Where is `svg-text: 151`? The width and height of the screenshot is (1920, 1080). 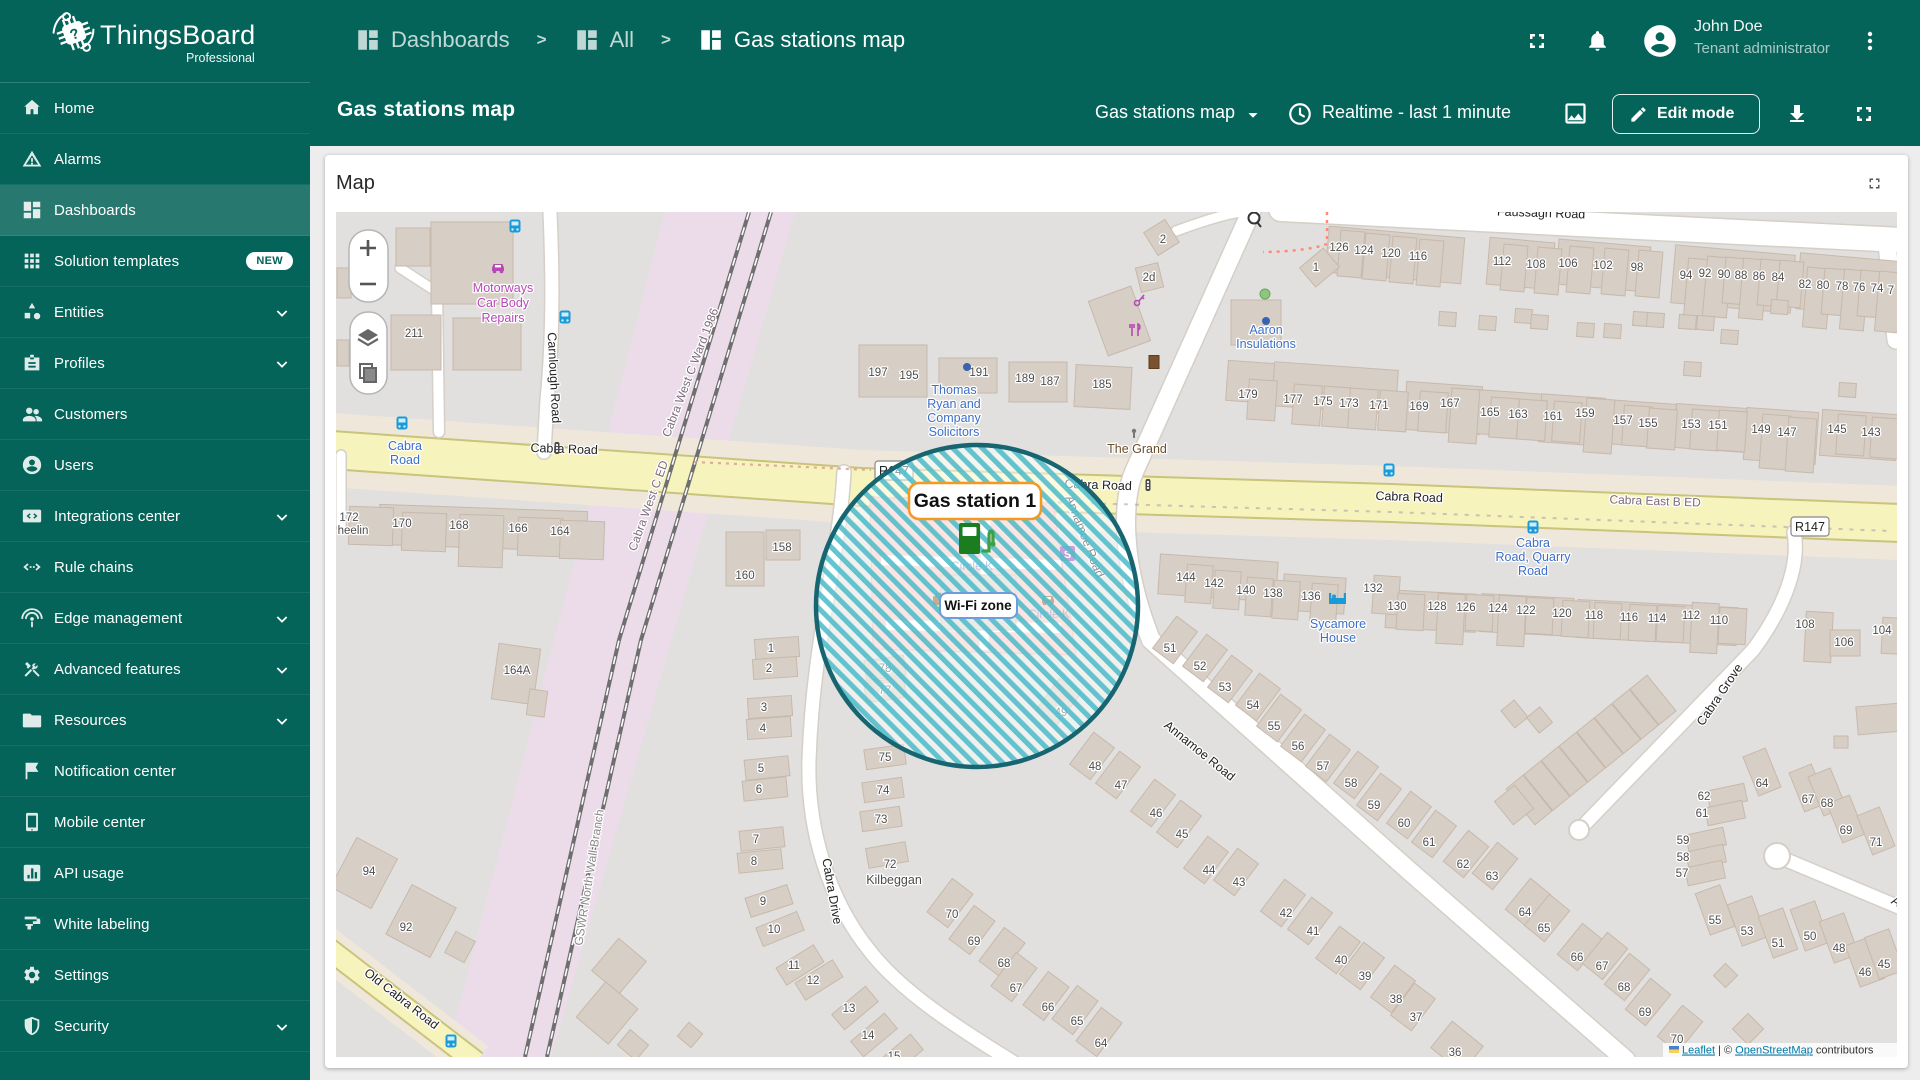
svg-text: 151 is located at coordinates (1717, 426).